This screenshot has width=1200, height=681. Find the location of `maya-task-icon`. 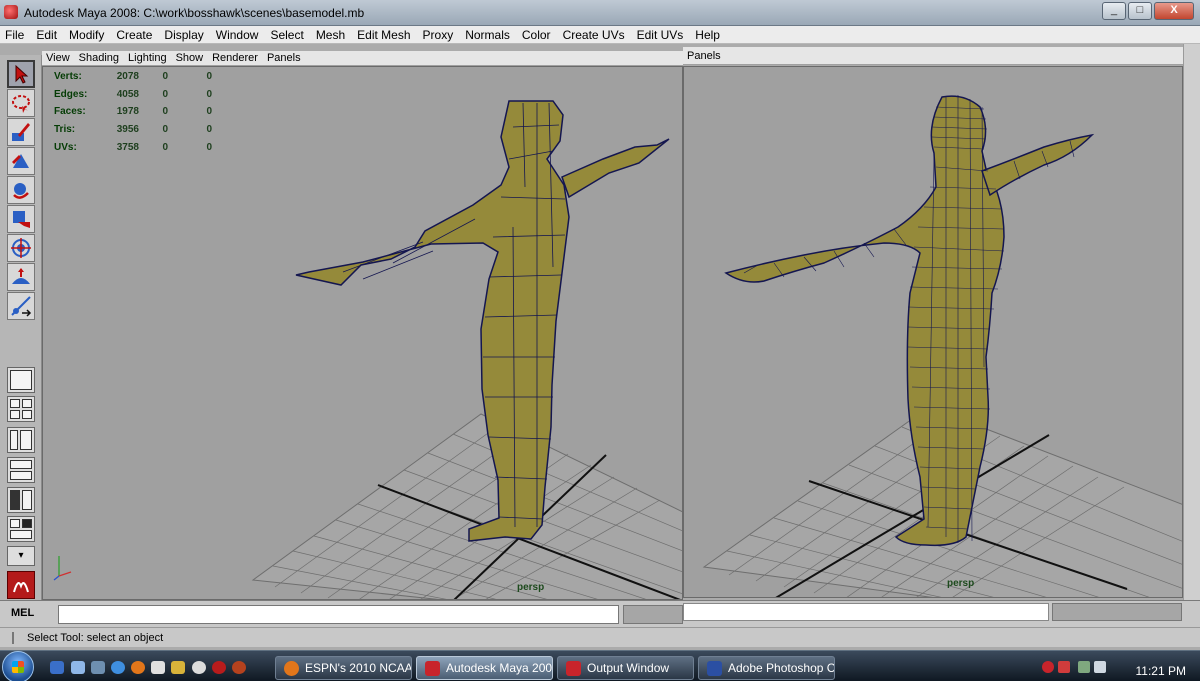

maya-task-icon is located at coordinates (432, 668).